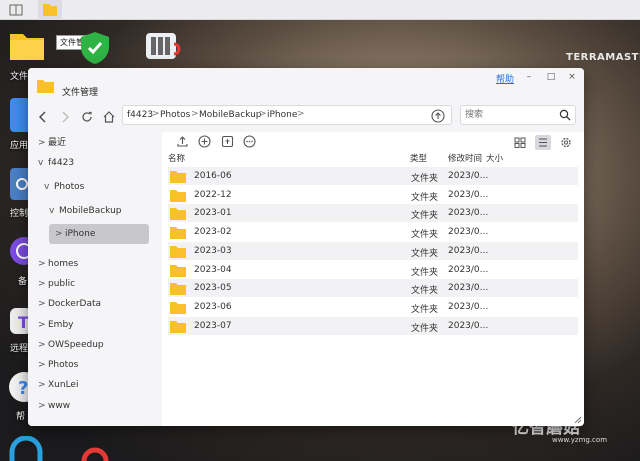 This screenshot has height=461, width=640. I want to click on minimize-button: –, so click(529, 77).